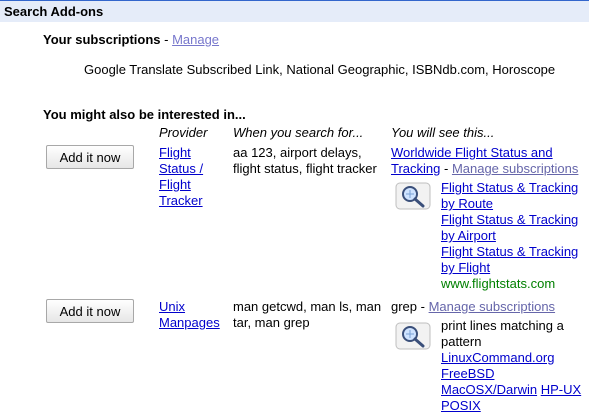 This screenshot has height=416, width=589. What do you see at coordinates (181, 169) in the screenshot?
I see `provider-line: Status /` at bounding box center [181, 169].